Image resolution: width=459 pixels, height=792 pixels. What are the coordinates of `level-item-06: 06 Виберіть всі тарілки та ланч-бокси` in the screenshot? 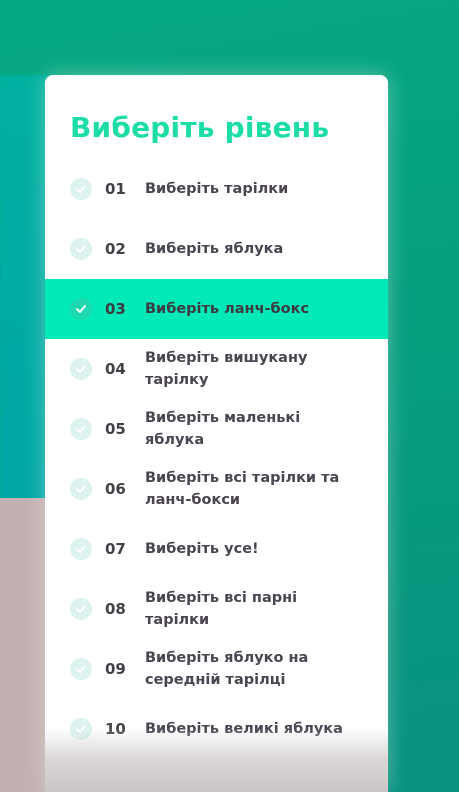 It's located at (216, 489).